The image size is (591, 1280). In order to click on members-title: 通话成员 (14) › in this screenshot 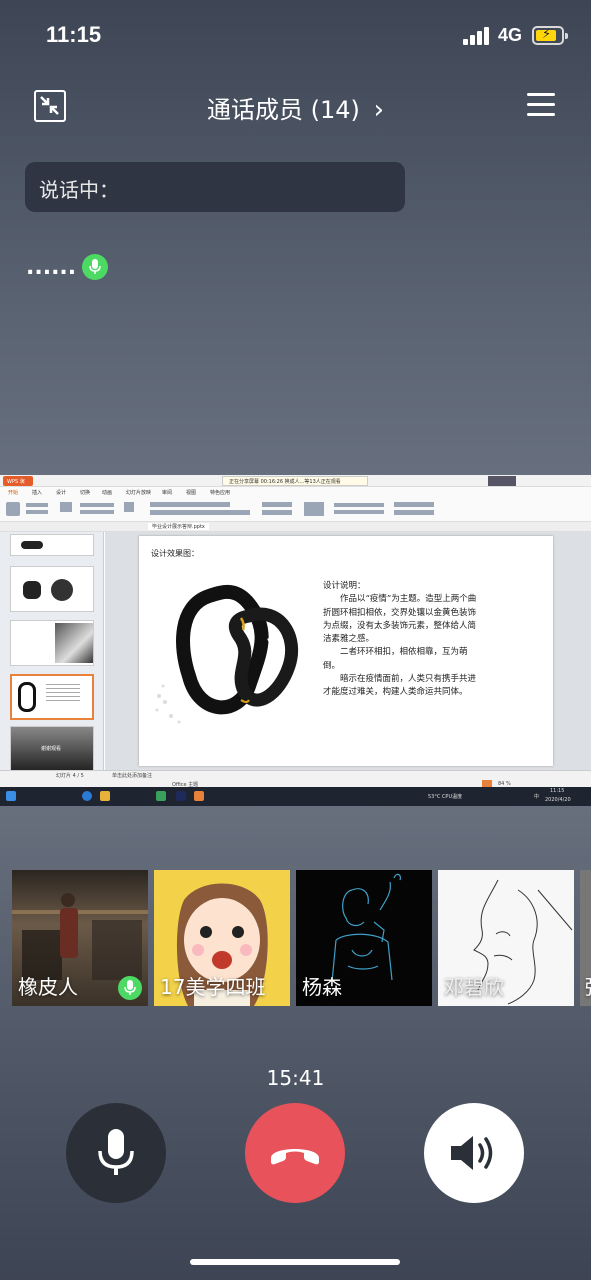, I will do `click(295, 107)`.